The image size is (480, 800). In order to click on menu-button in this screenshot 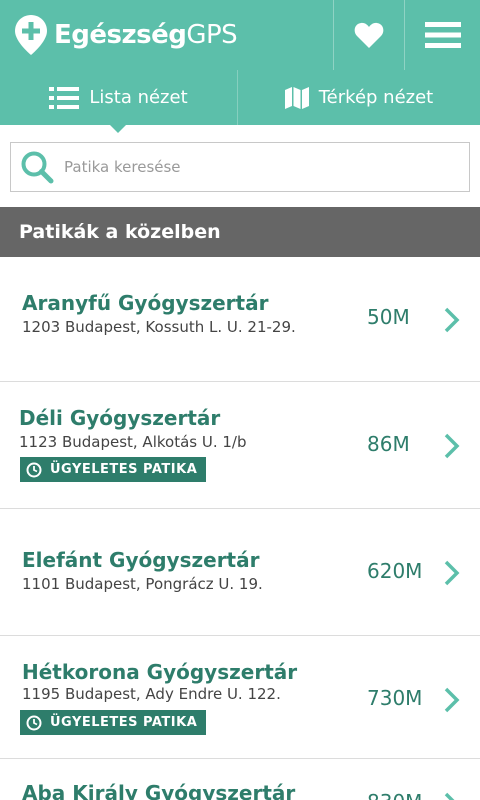, I will do `click(442, 35)`.